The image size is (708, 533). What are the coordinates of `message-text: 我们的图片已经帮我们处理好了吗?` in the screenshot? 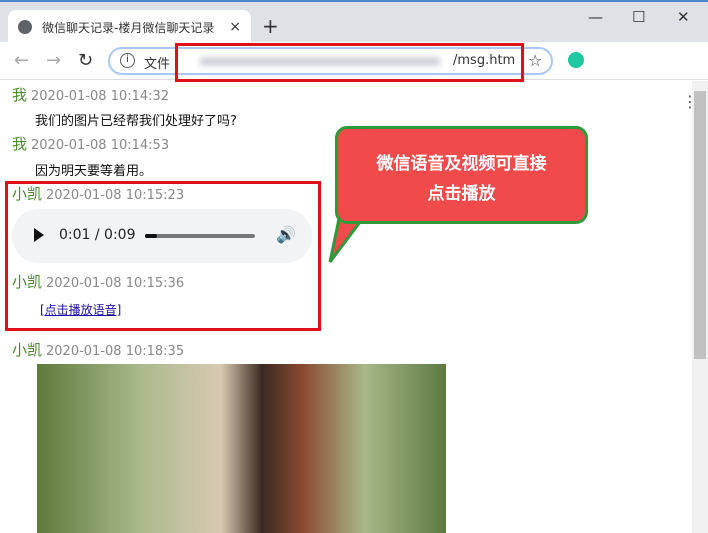 It's located at (136, 121).